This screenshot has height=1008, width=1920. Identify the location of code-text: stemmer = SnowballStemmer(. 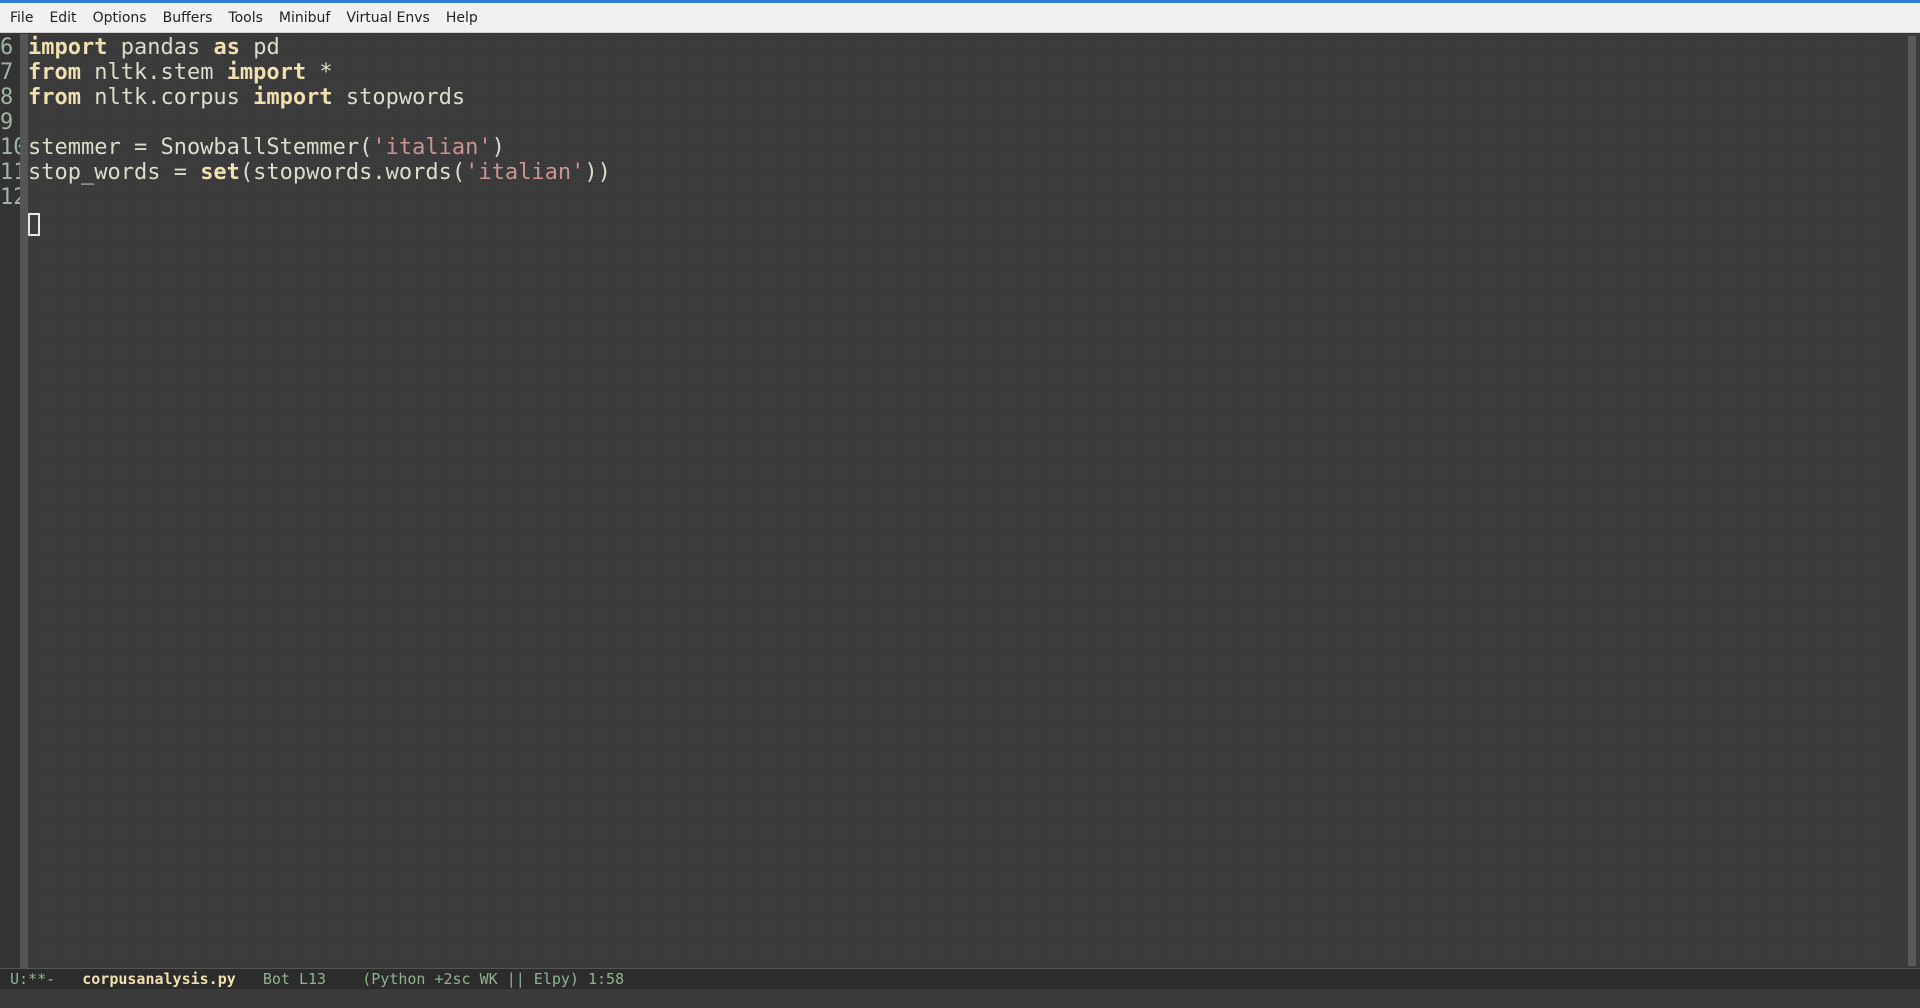
(200, 147).